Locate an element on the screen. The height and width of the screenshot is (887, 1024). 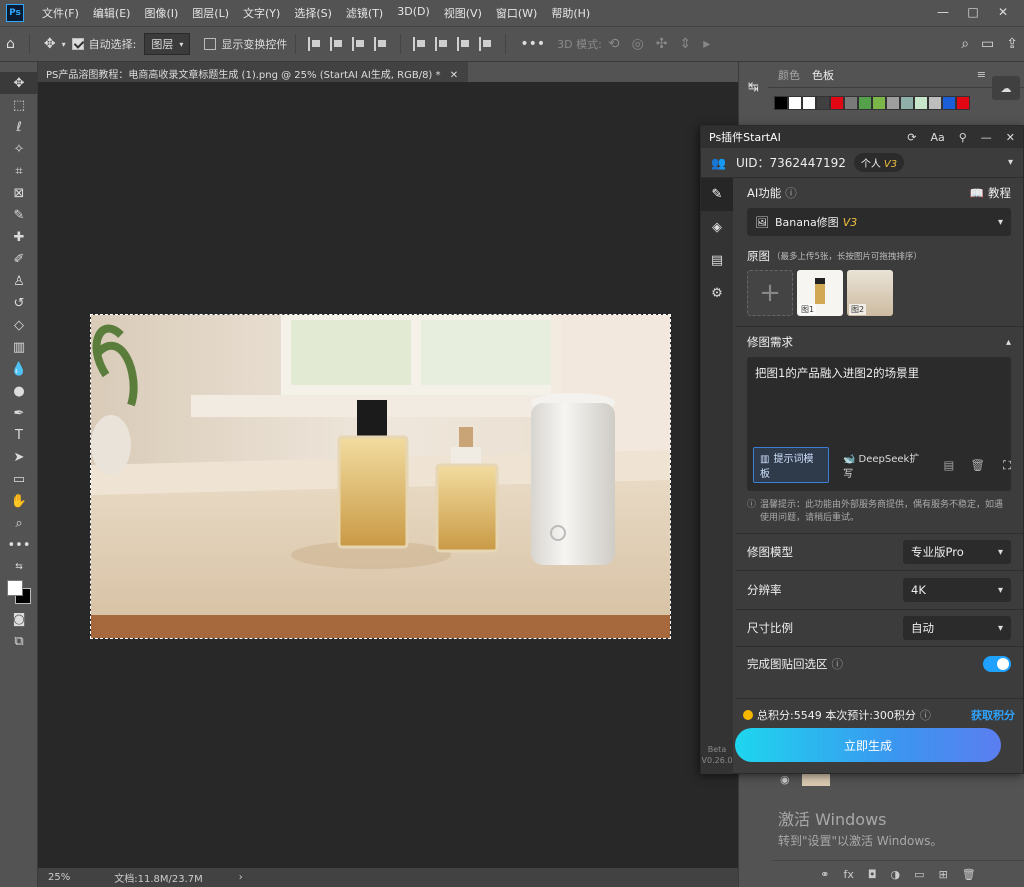
menu-item: 图像(I) is located at coordinates (161, 13).